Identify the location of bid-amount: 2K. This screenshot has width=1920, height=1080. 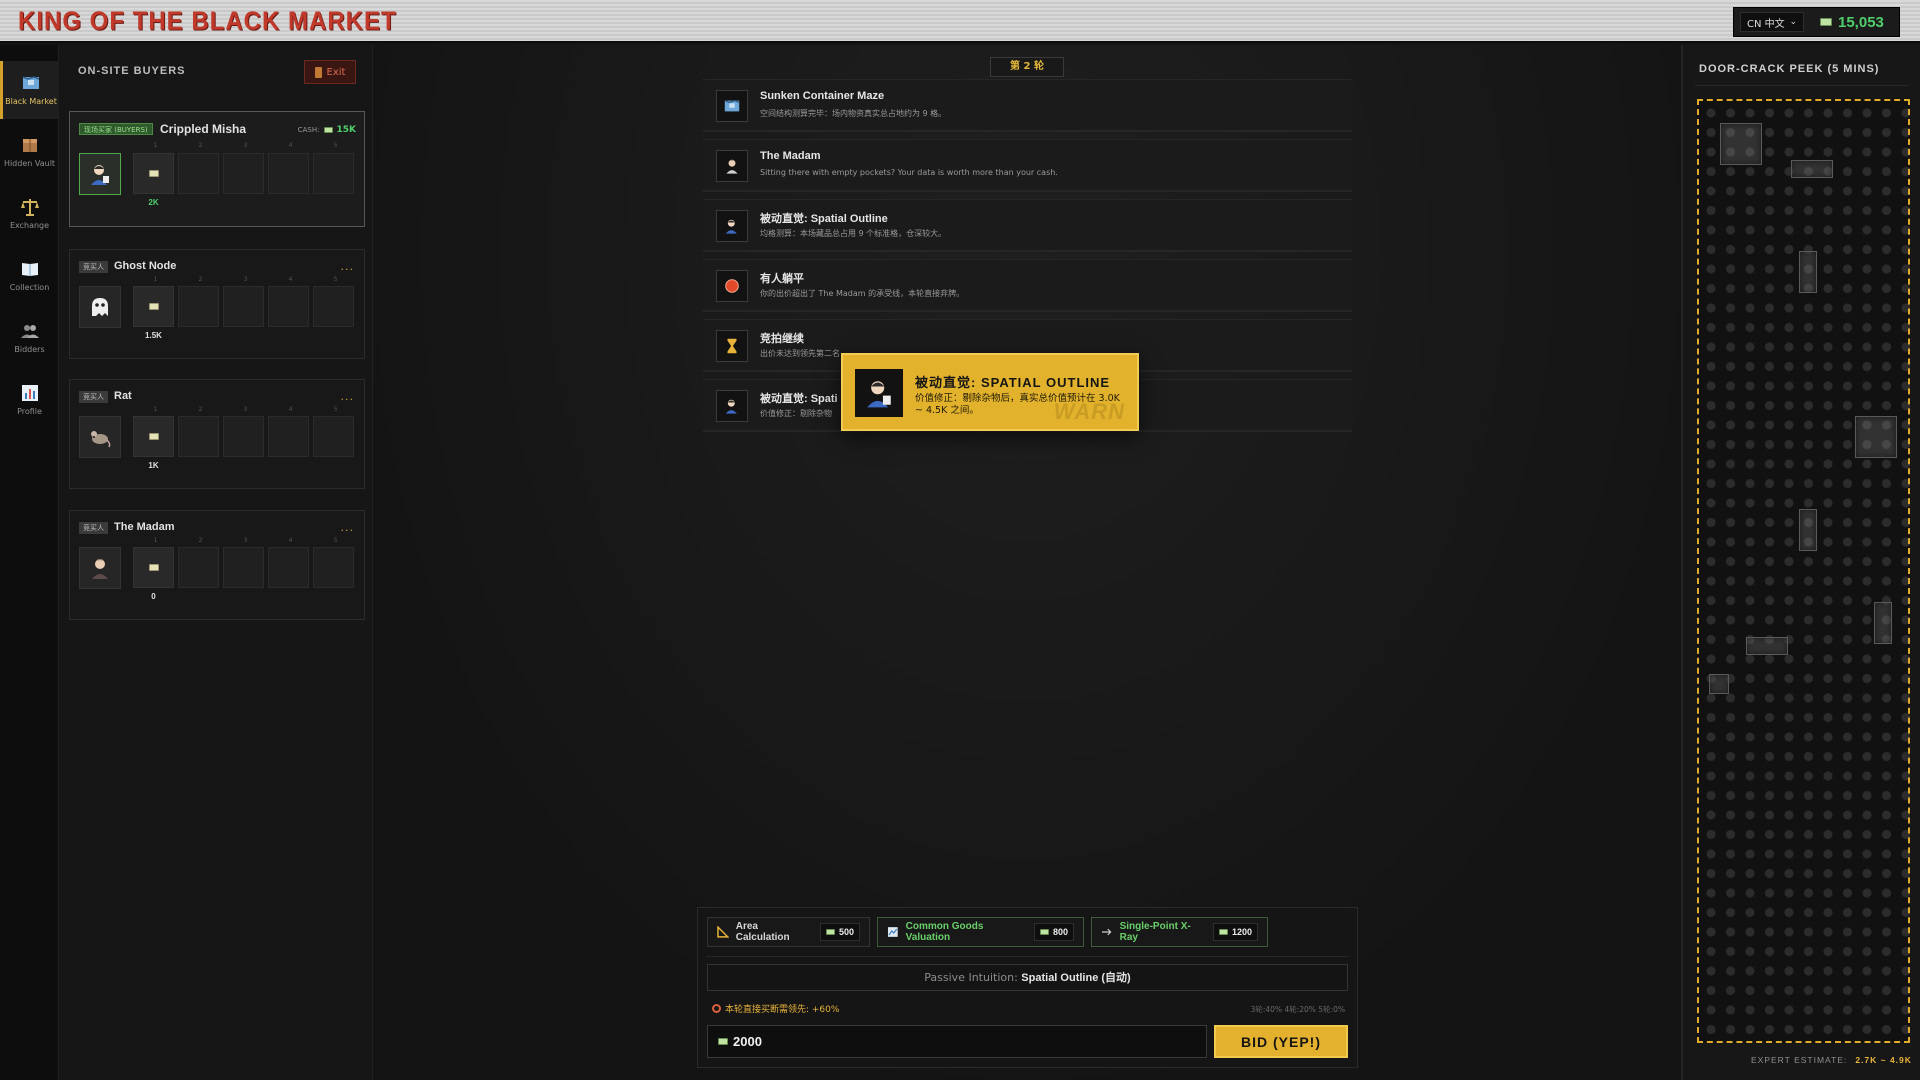
(153, 202).